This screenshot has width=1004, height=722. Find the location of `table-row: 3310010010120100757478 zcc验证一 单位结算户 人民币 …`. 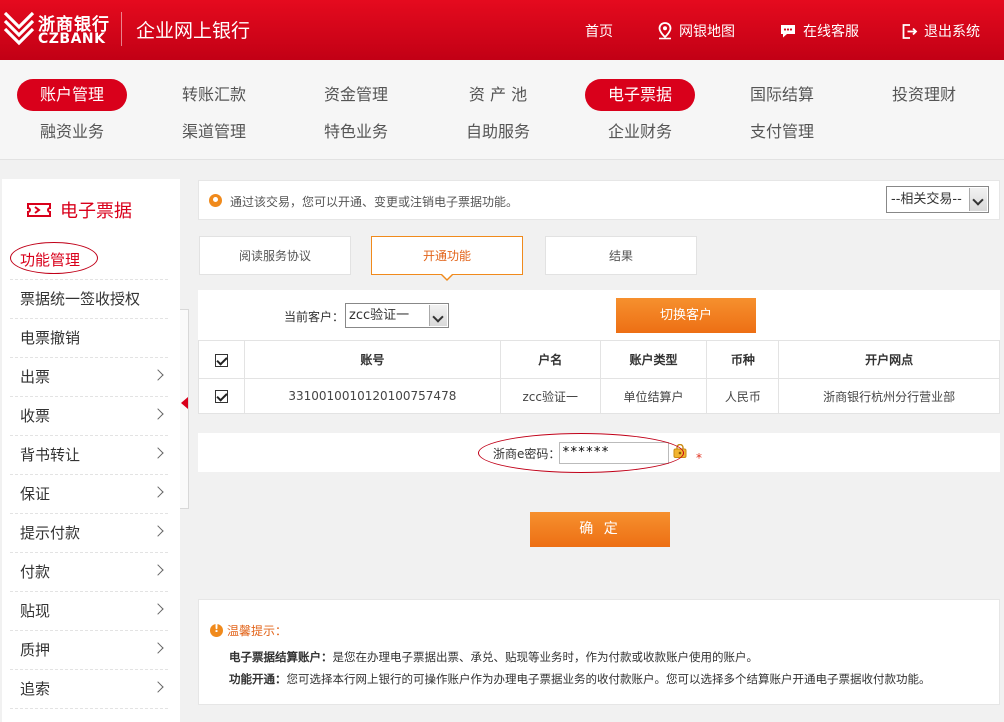

table-row: 3310010010120100757478 zcc验证一 单位结算户 人民币 … is located at coordinates (599, 396).